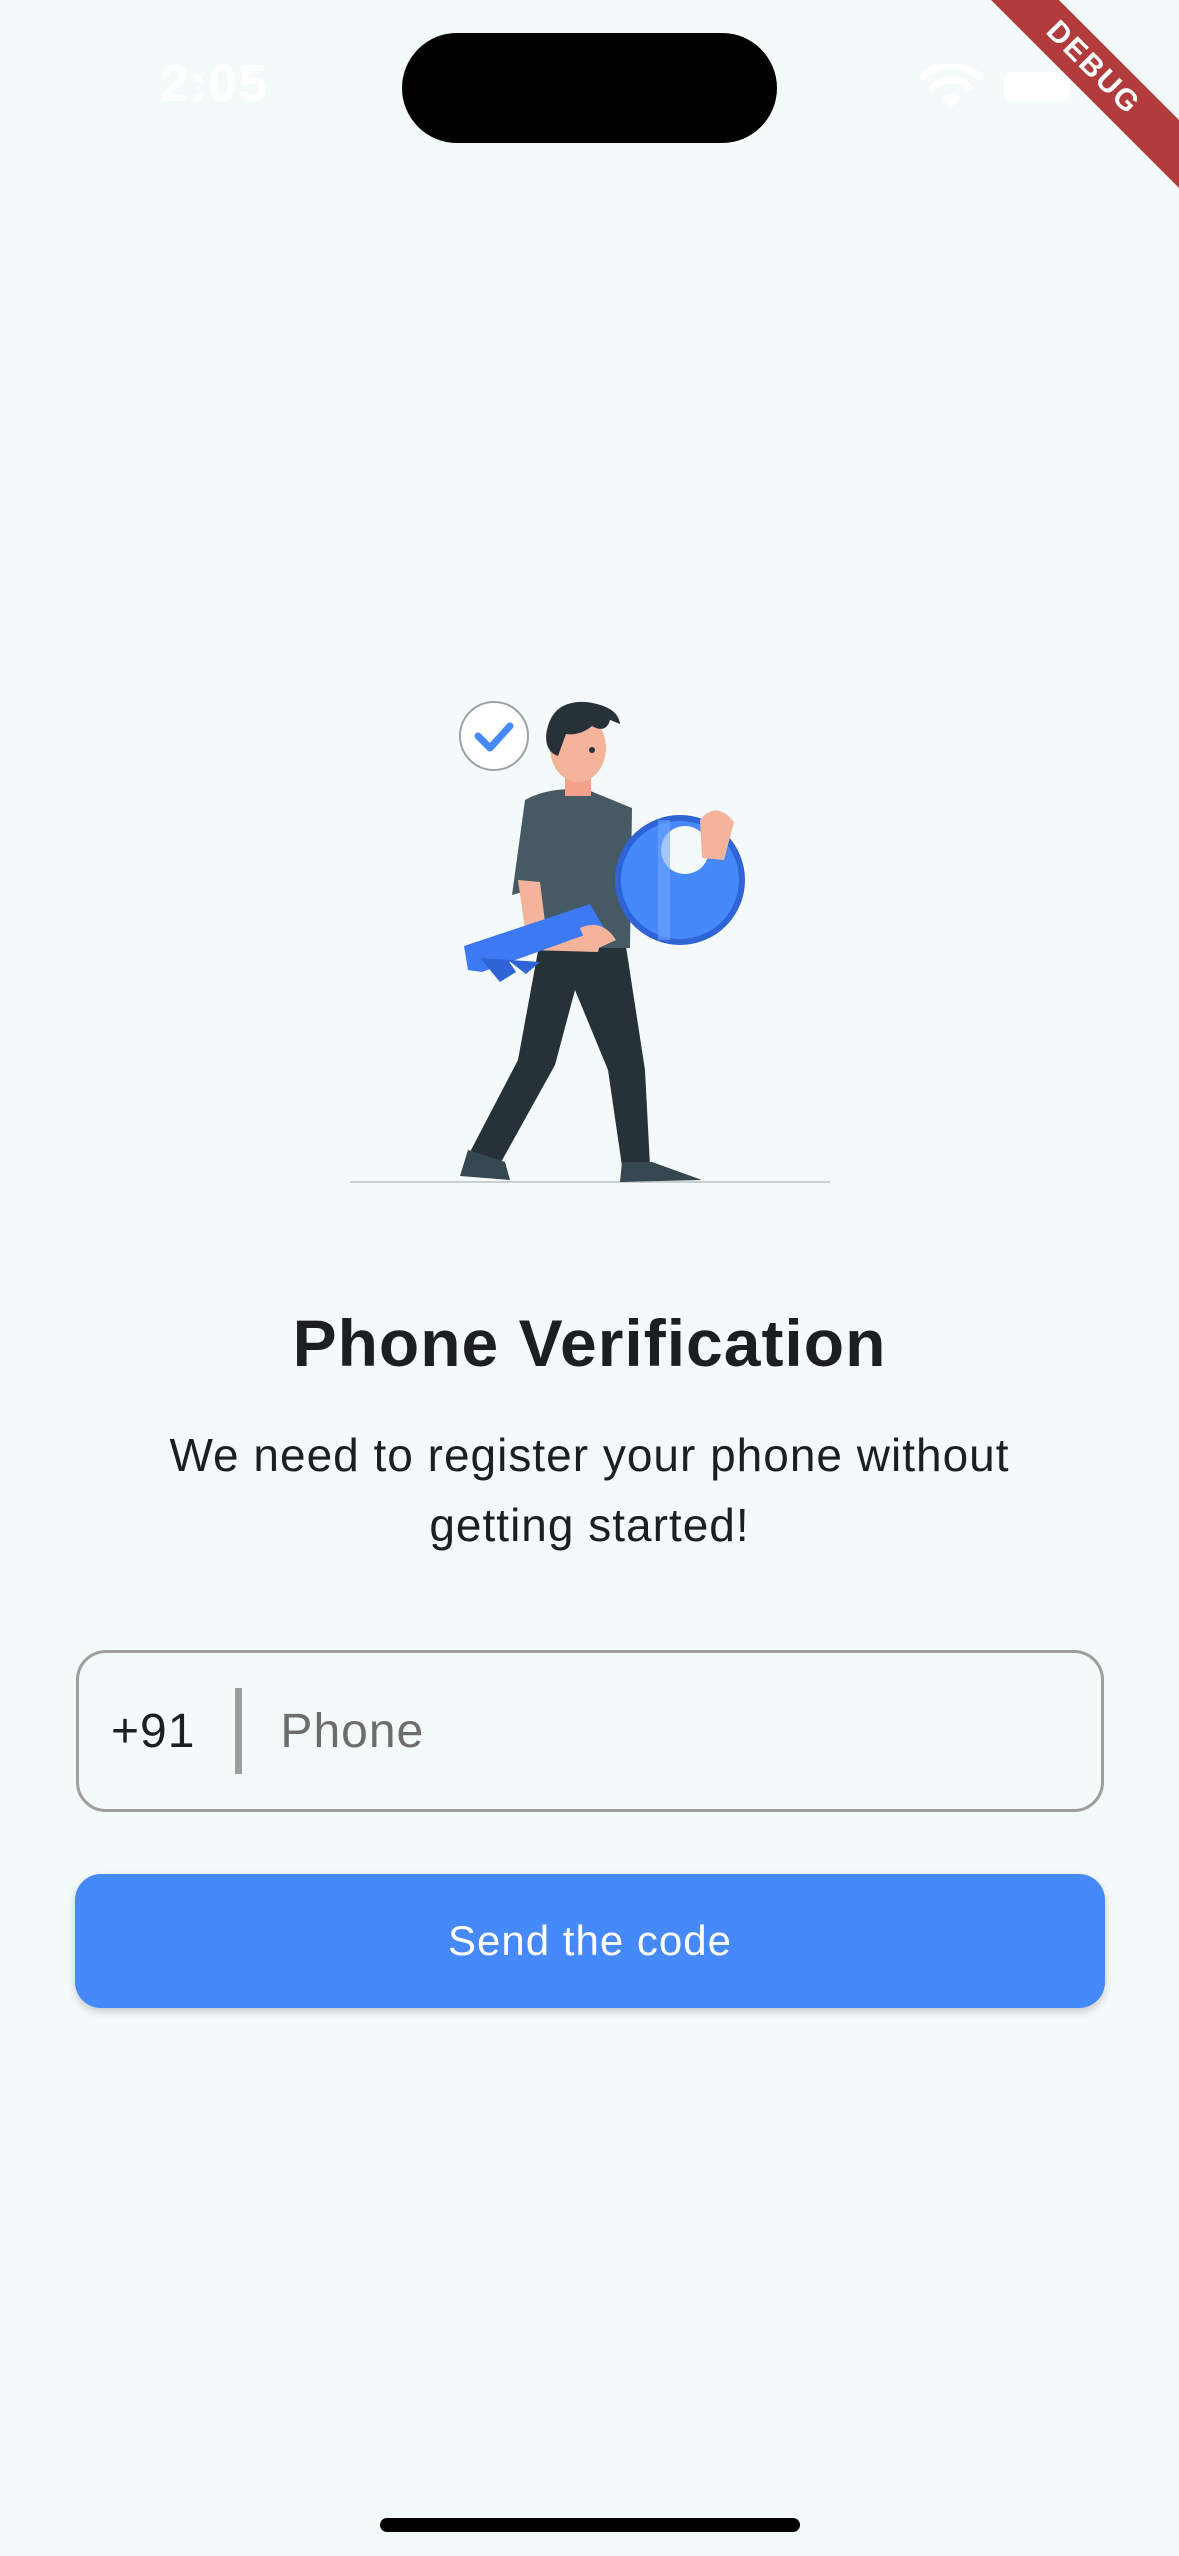  I want to click on country-code: +91, so click(153, 1731).